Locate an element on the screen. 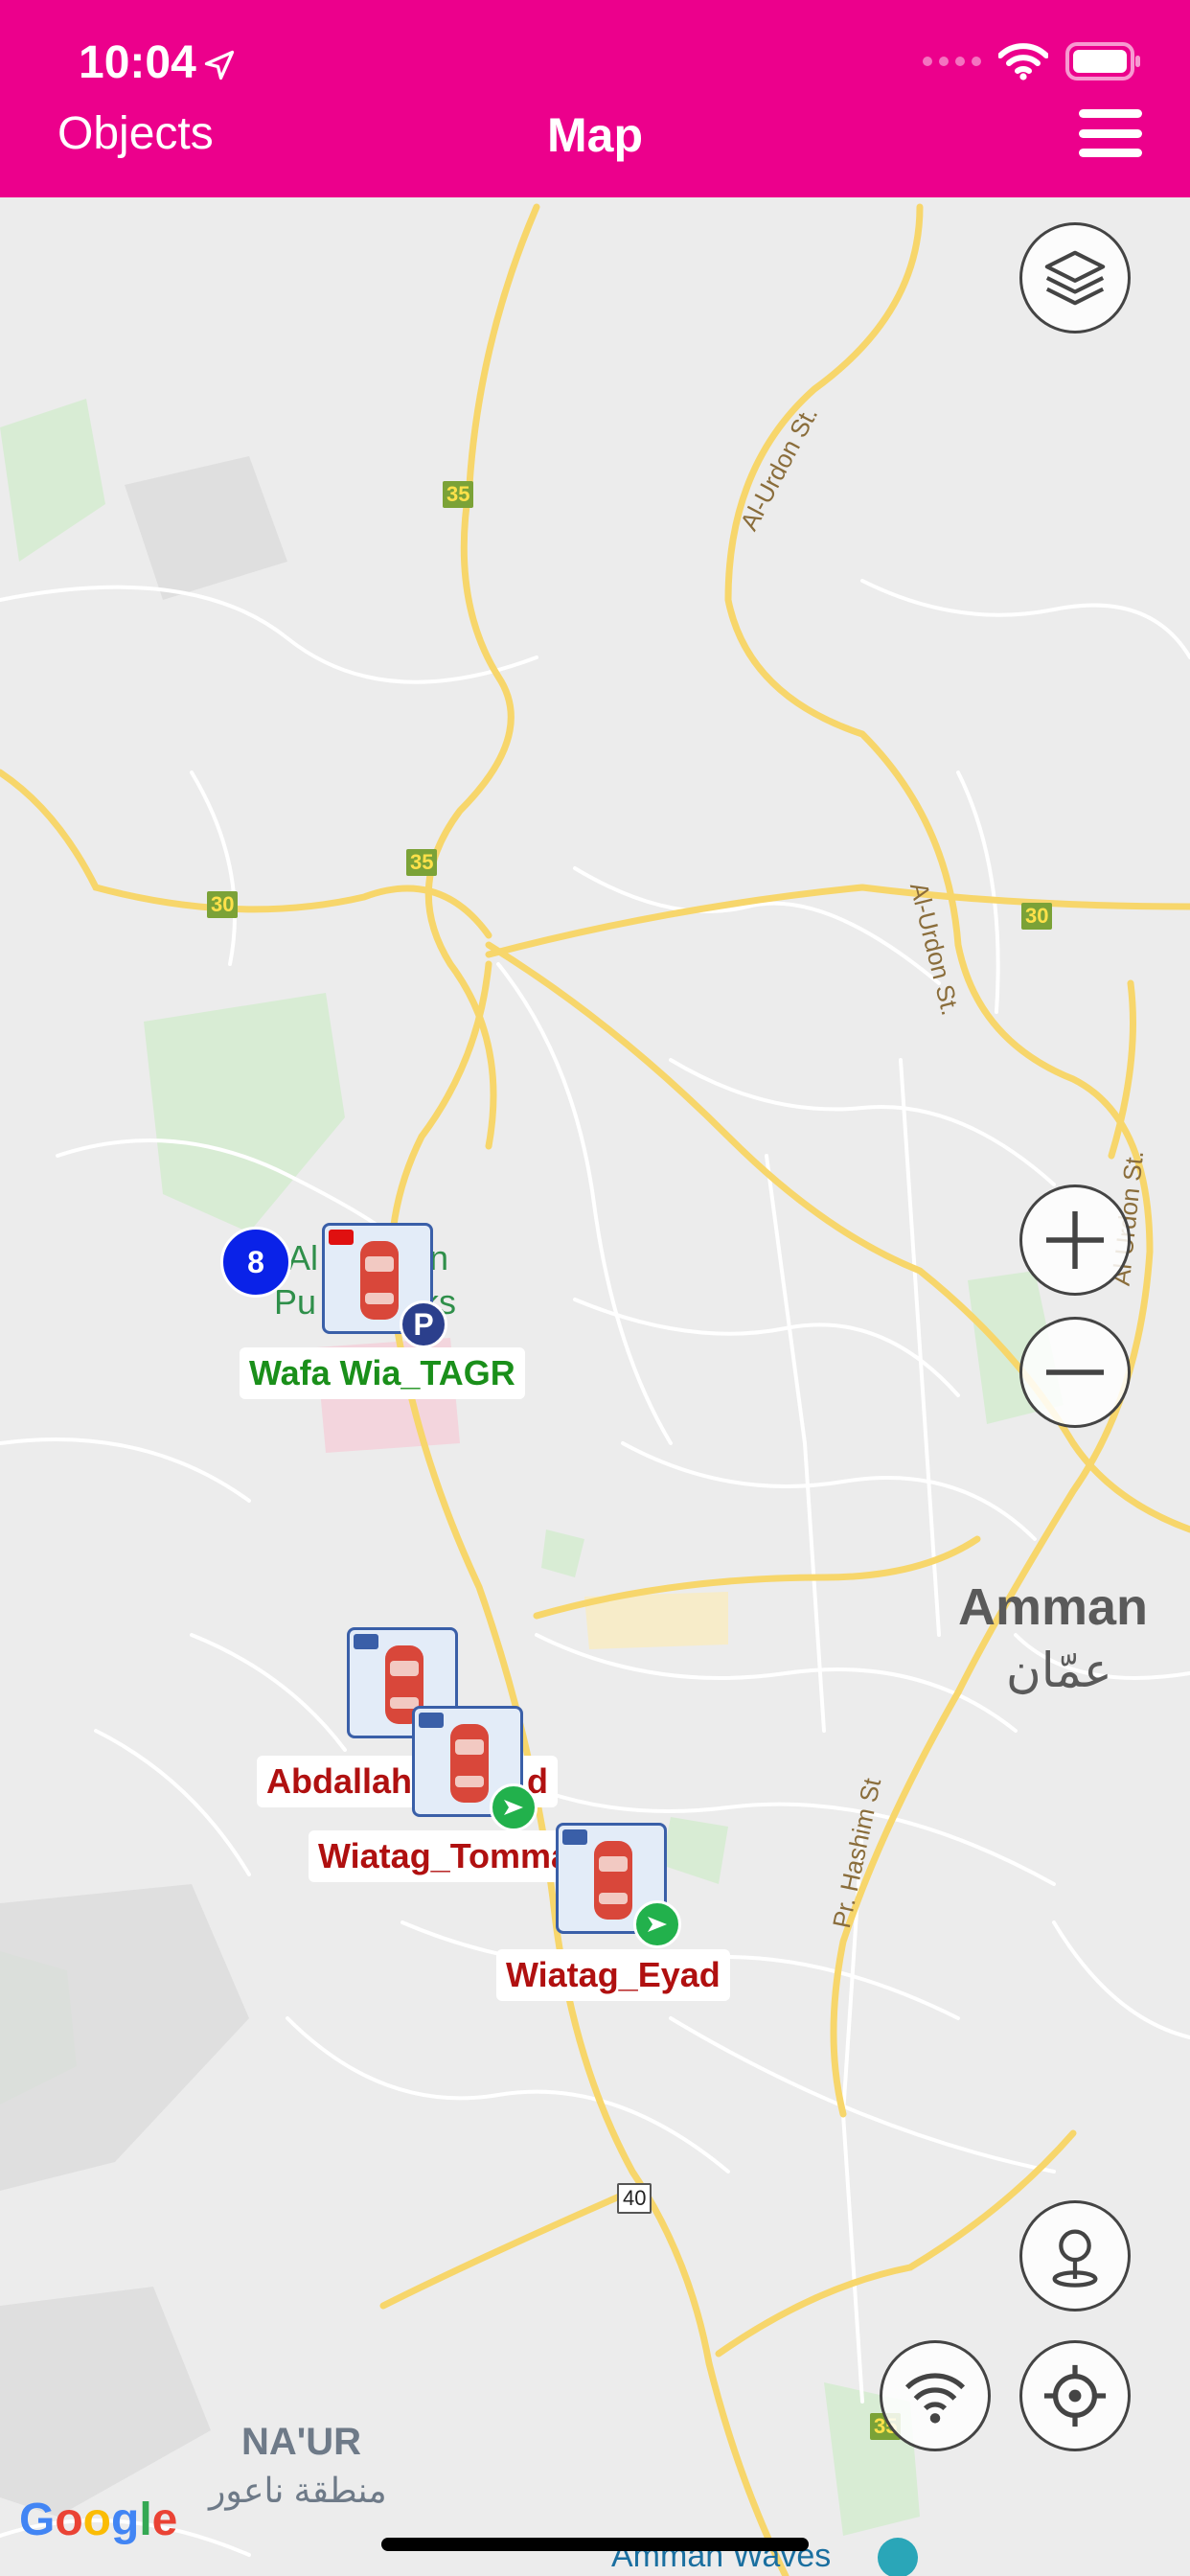  home-indicator is located at coordinates (595, 2544).